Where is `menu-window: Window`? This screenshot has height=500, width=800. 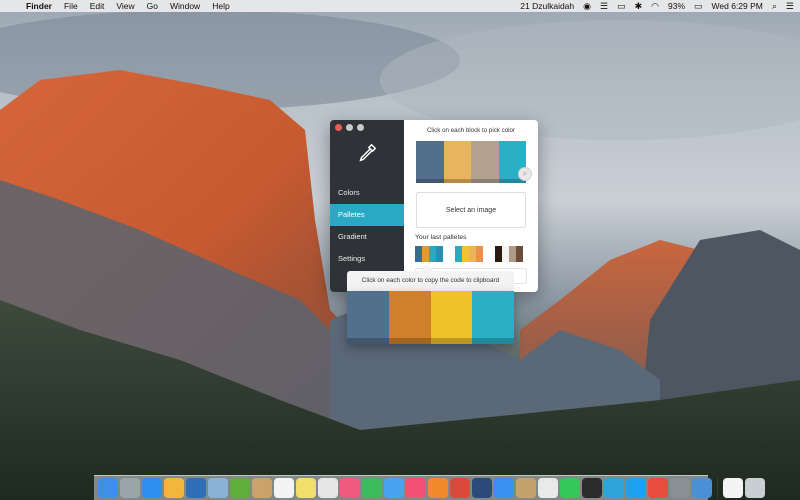 menu-window: Window is located at coordinates (185, 6).